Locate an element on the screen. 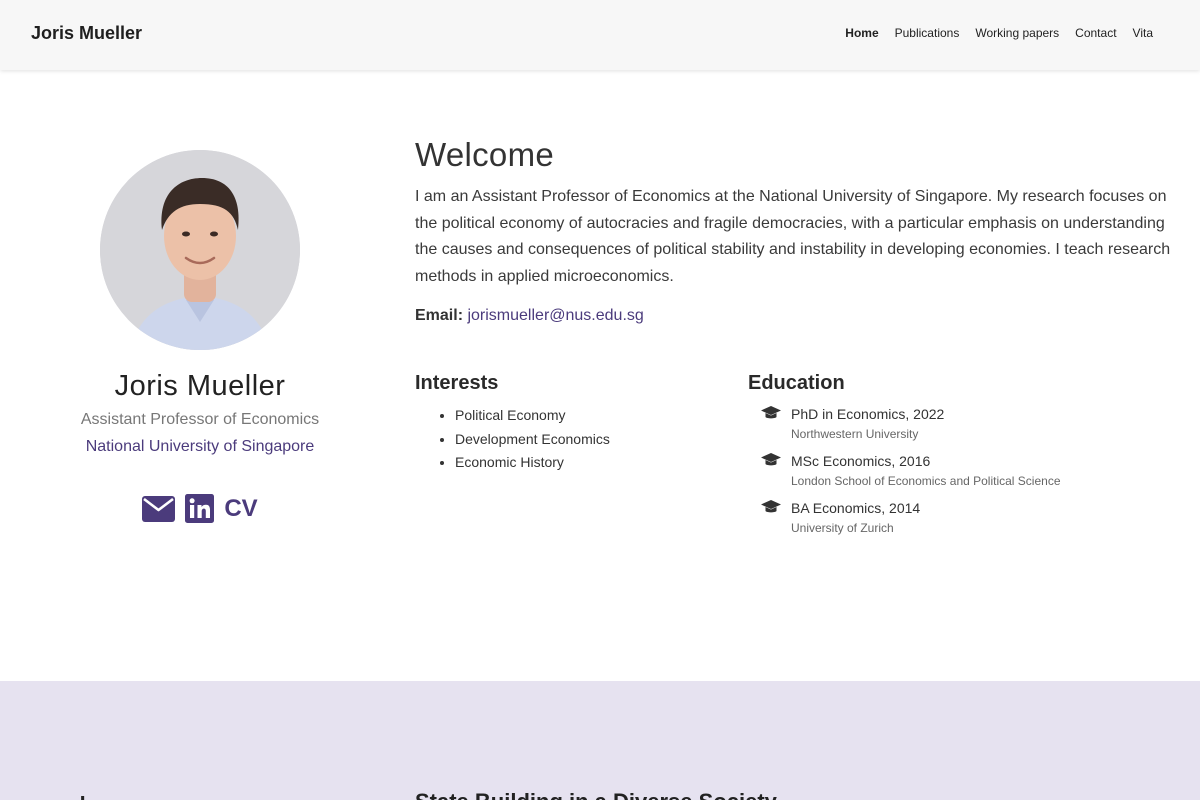 Image resolution: width=1200 pixels, height=800 pixels. profile-organization-link: National University of Singapore is located at coordinates (200, 447).